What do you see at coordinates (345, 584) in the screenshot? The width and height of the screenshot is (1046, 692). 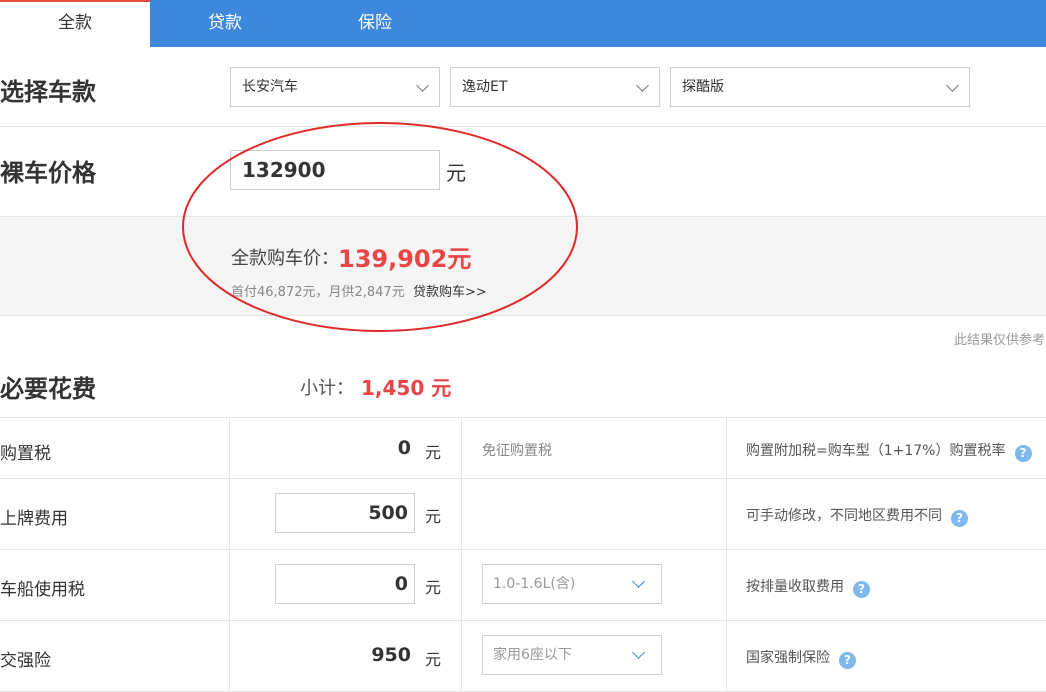 I see `vehicle-tax-input: 0` at bounding box center [345, 584].